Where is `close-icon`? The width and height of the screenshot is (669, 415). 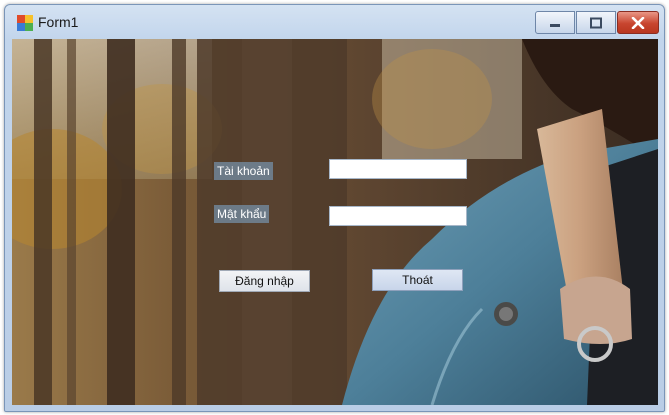
close-icon is located at coordinates (638, 22).